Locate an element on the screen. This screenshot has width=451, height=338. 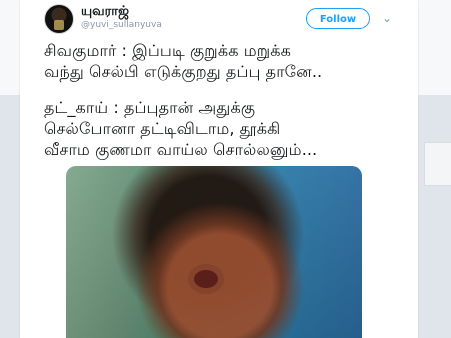
tweet-line-1: சிவகுமார் : இப்படி குறுக்க மறுக்க is located at coordinates (167, 50).